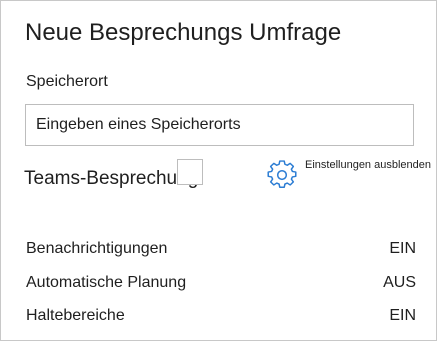  I want to click on teams-meeting-label: Teams-Besprechung, so click(111, 178).